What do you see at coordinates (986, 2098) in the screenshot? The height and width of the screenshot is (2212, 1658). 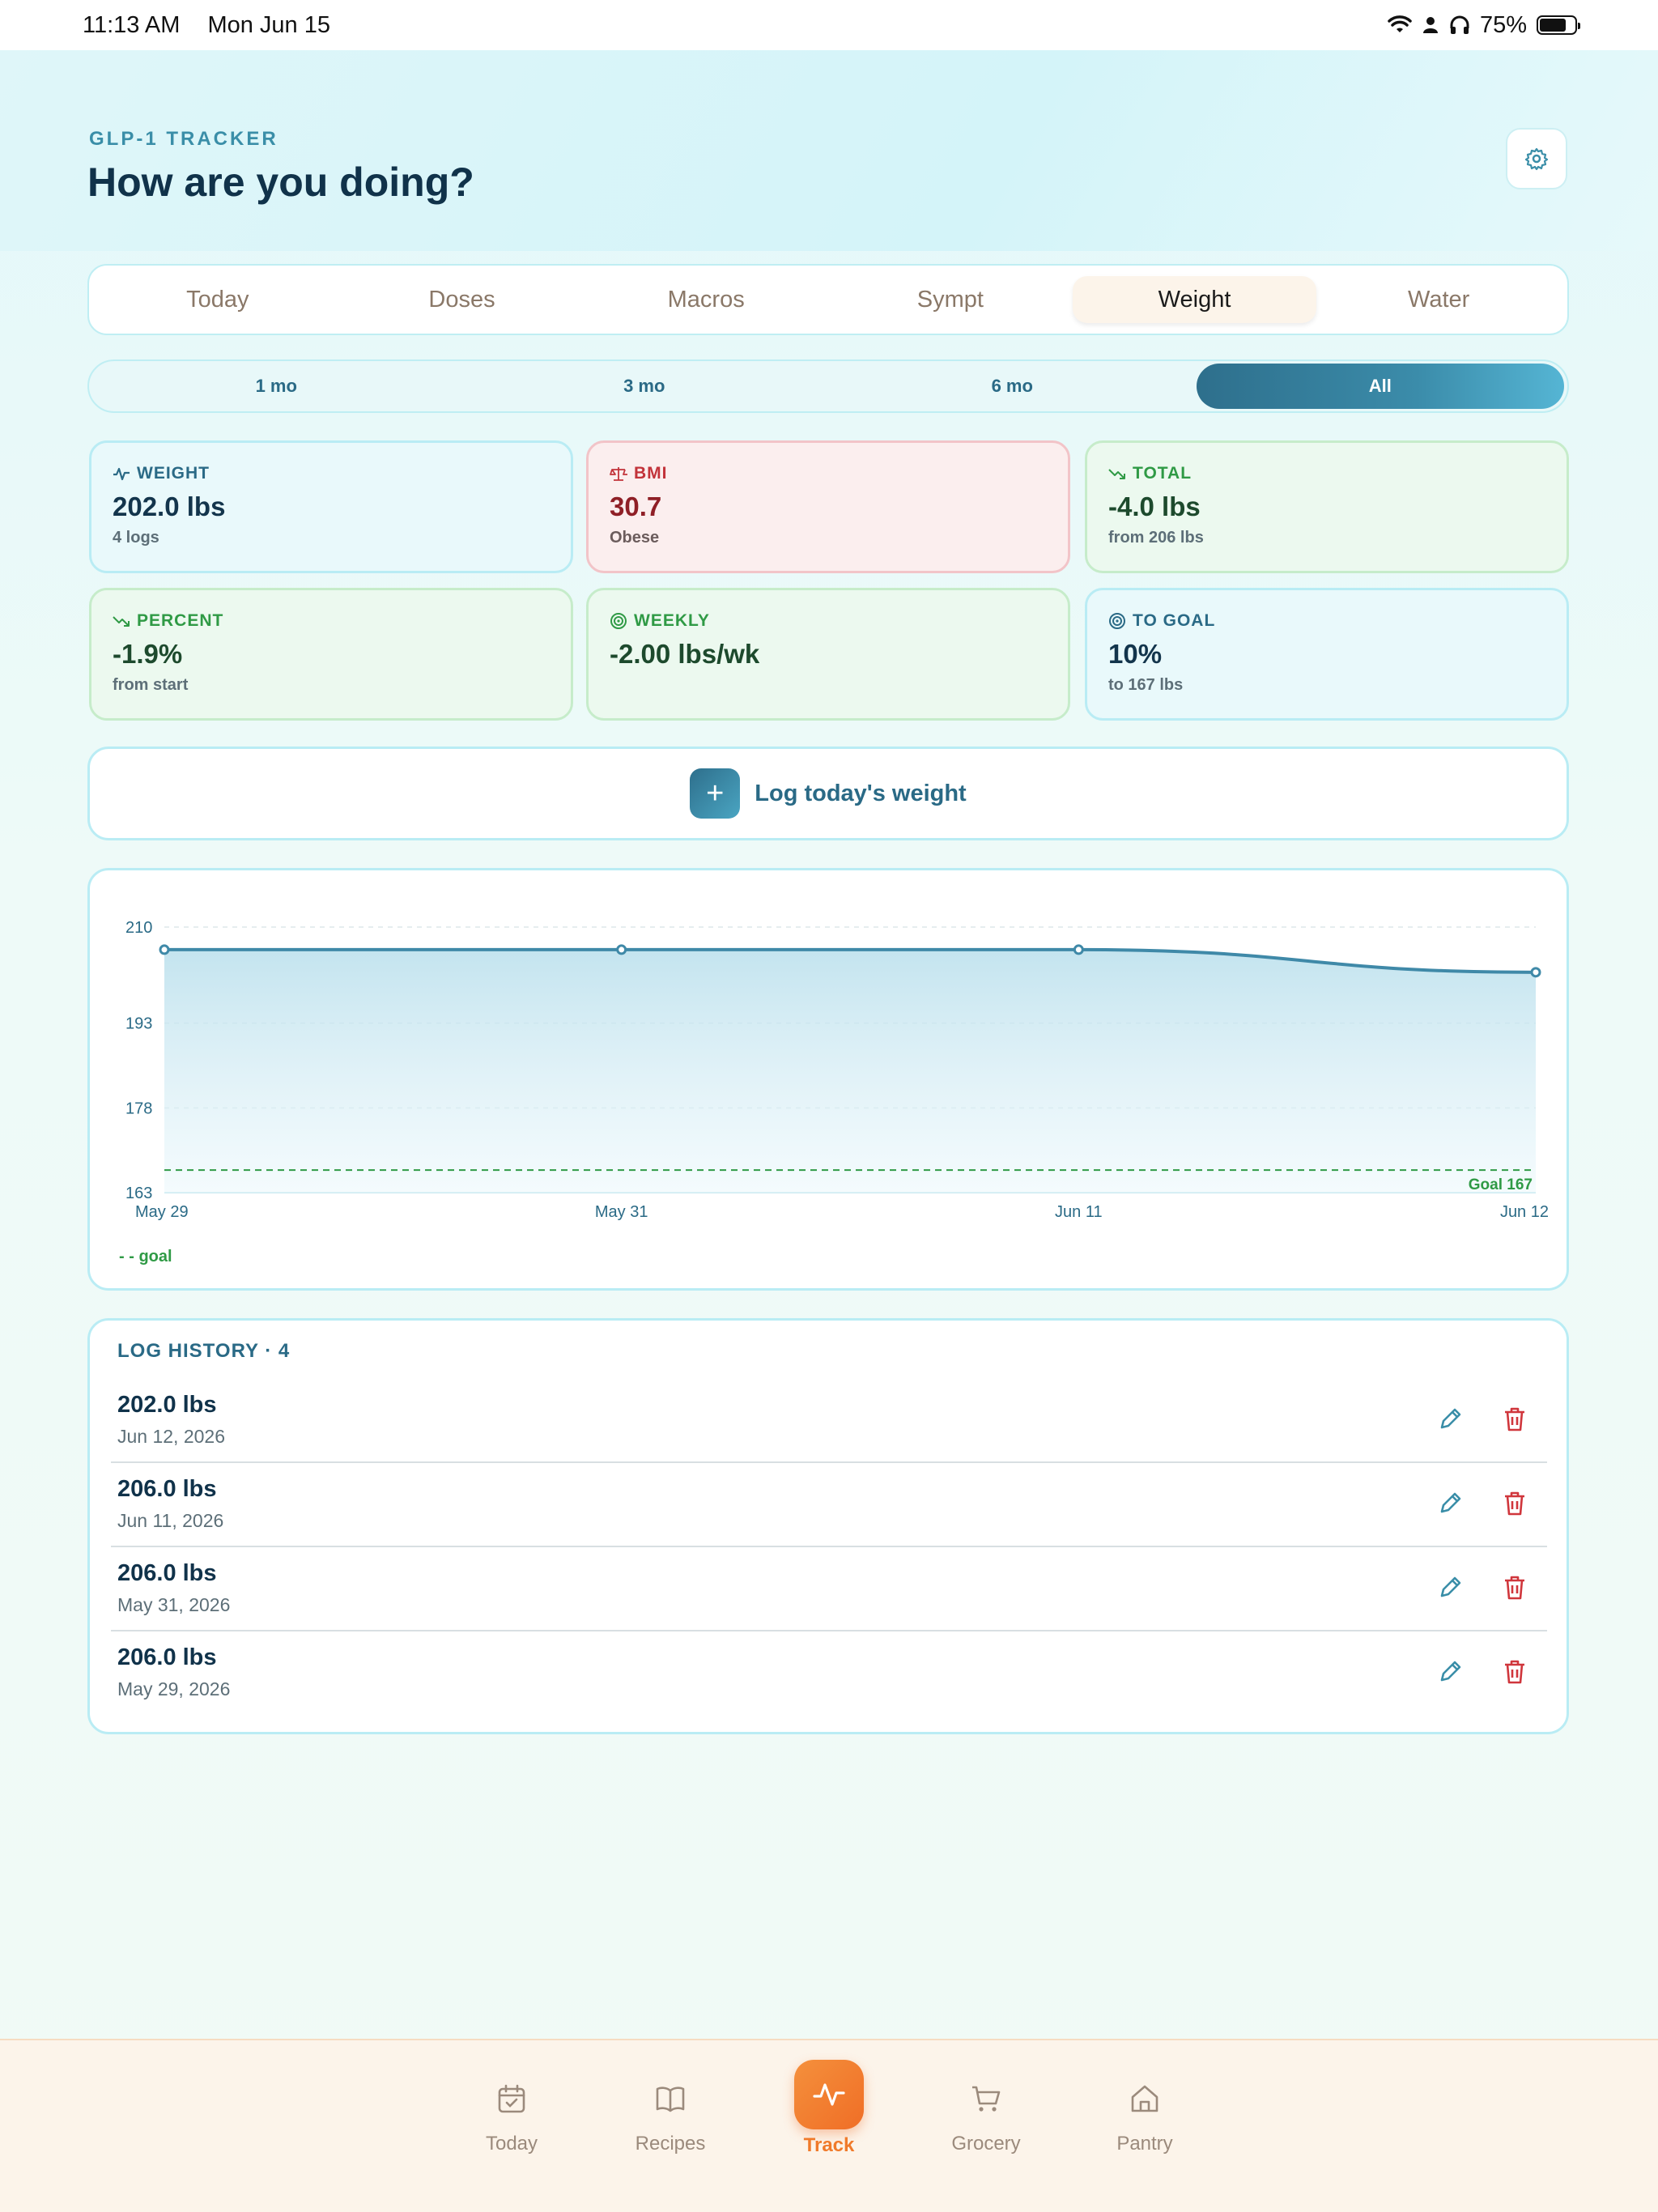 I see `cart-icon` at bounding box center [986, 2098].